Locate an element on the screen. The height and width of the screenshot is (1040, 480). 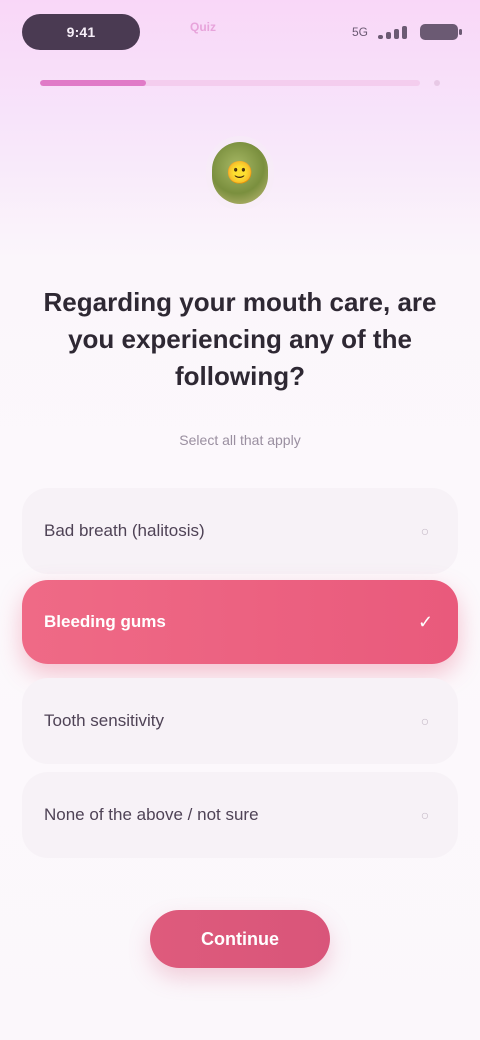
status-time: 9:41 is located at coordinates (81, 32).